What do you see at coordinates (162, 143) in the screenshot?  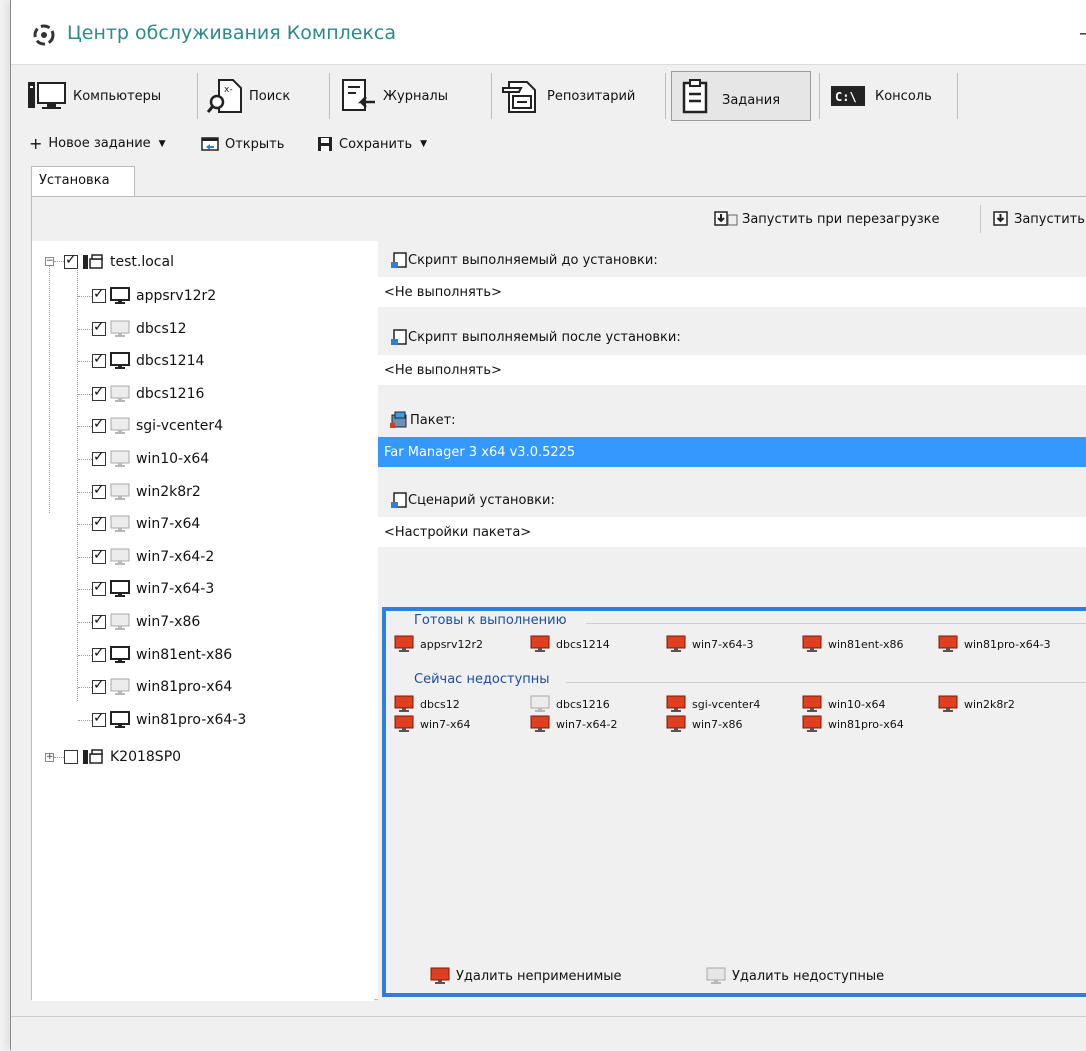 I see `chevron-down-icon: ▼` at bounding box center [162, 143].